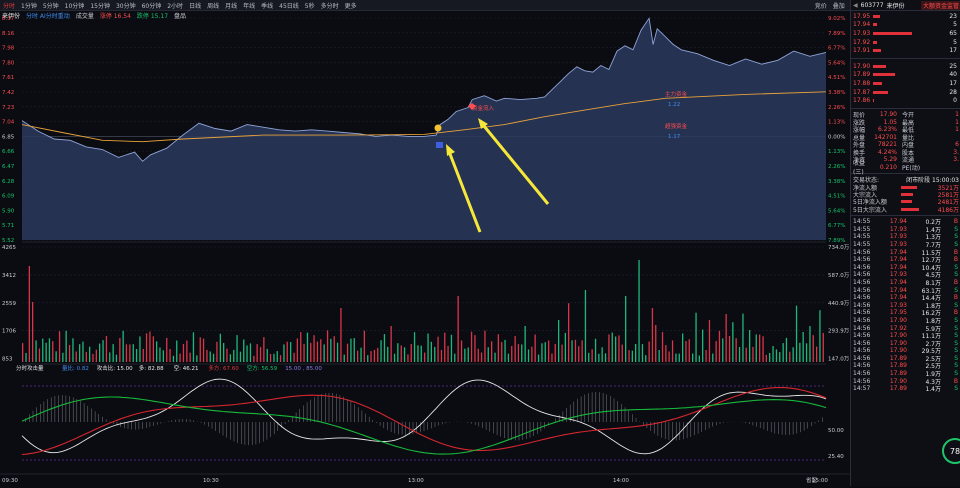 The image size is (960, 488). I want to click on tick-price: 17.93, so click(898, 244).